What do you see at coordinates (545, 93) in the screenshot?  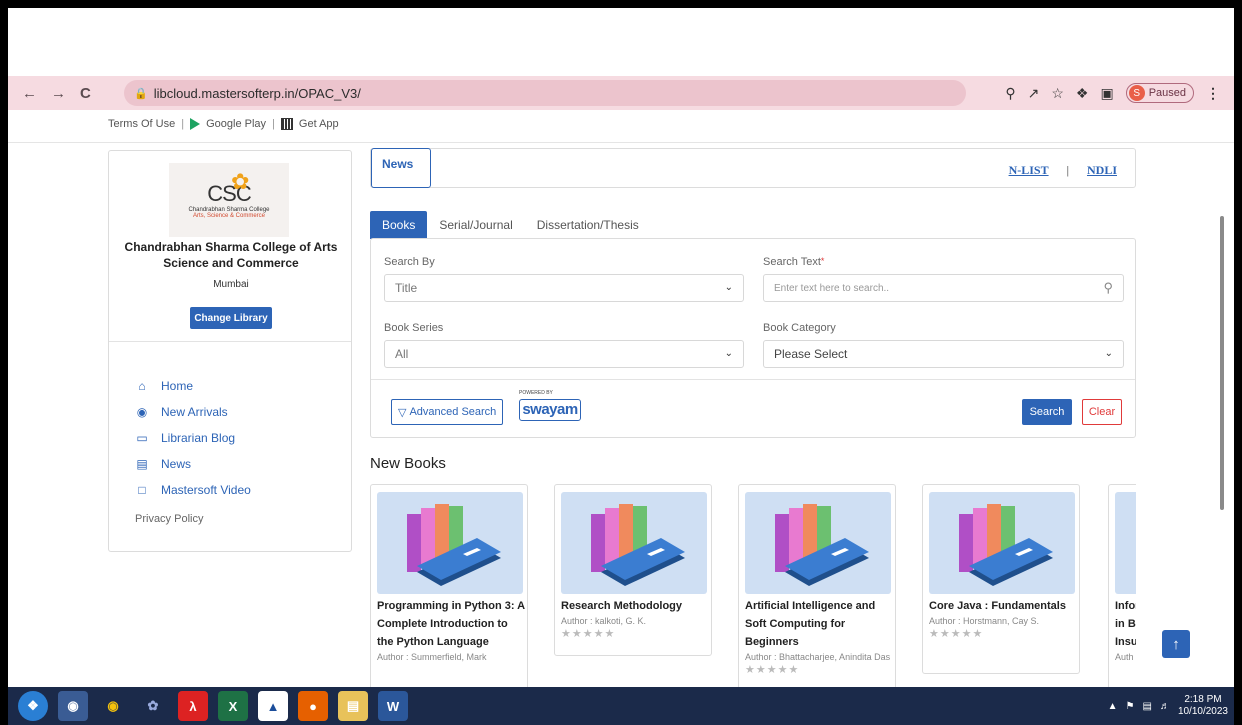 I see `address-bar: 🔒 libcloud.mastersofterp.in/OPAC_V3/` at bounding box center [545, 93].